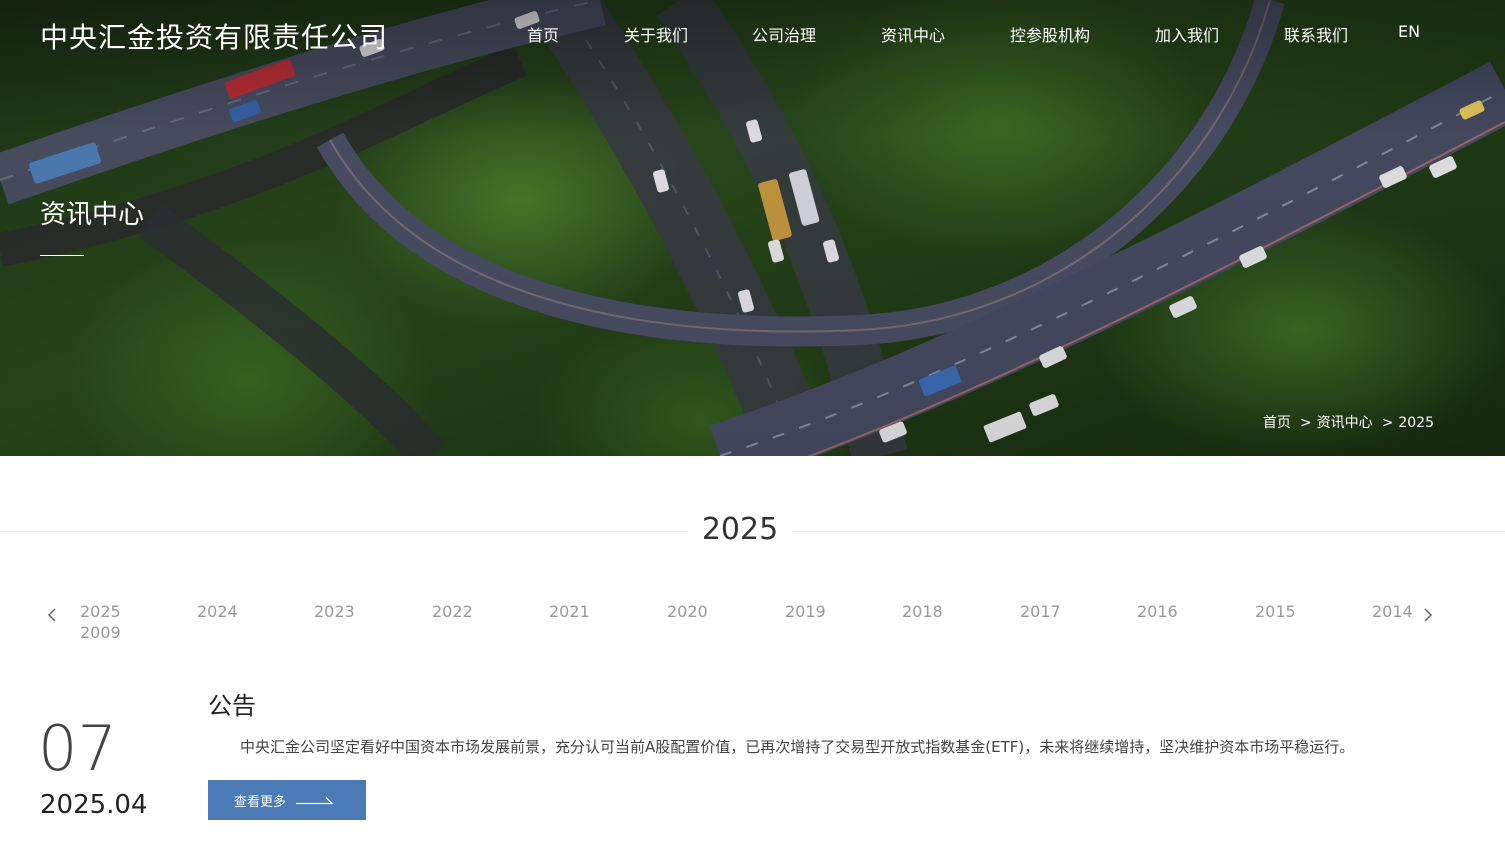  I want to click on nav-item-about: 关于我们, so click(656, 34).